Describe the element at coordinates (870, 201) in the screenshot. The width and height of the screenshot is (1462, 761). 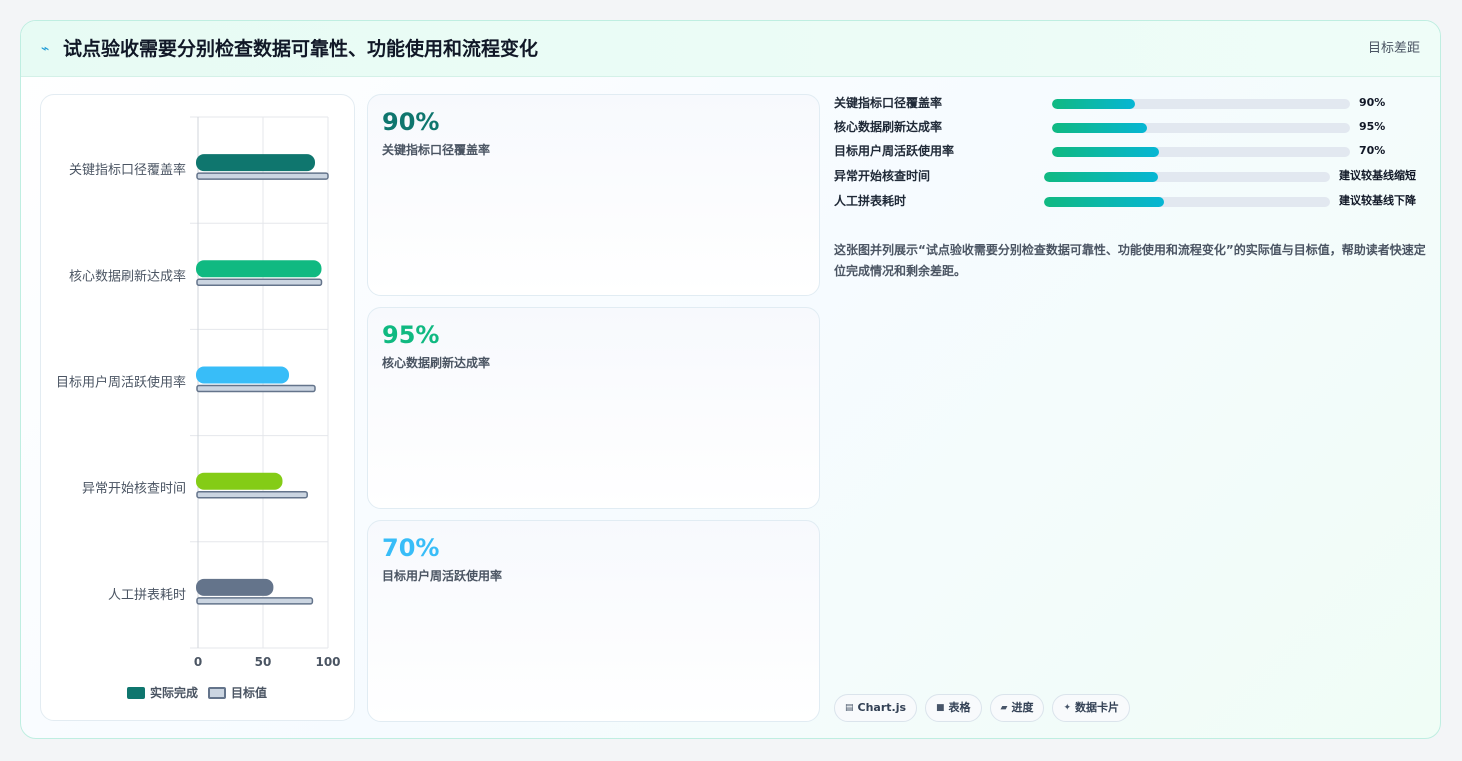
I see `progress-label: 人工拼表耗时` at that location.